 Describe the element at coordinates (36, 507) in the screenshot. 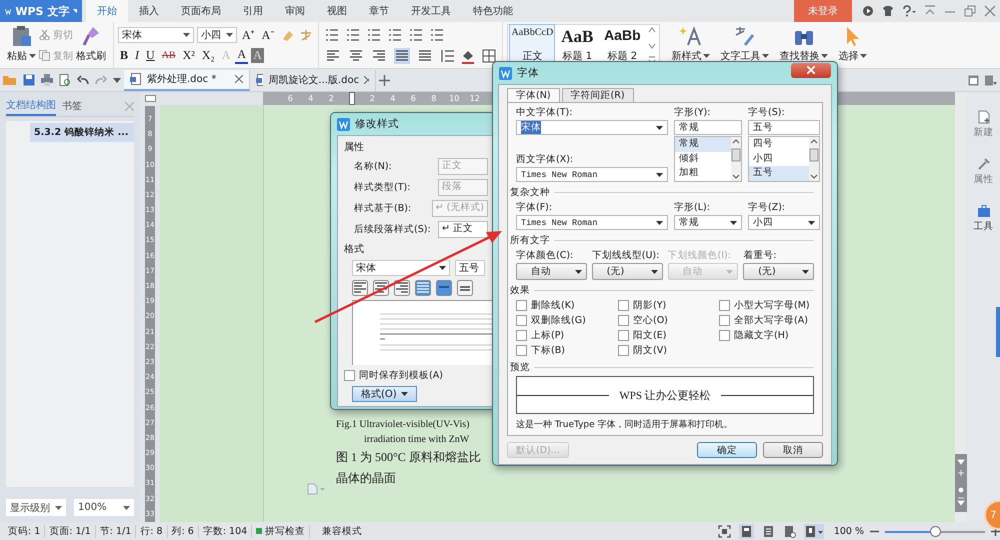

I see `display-level-select: 显示级别` at that location.